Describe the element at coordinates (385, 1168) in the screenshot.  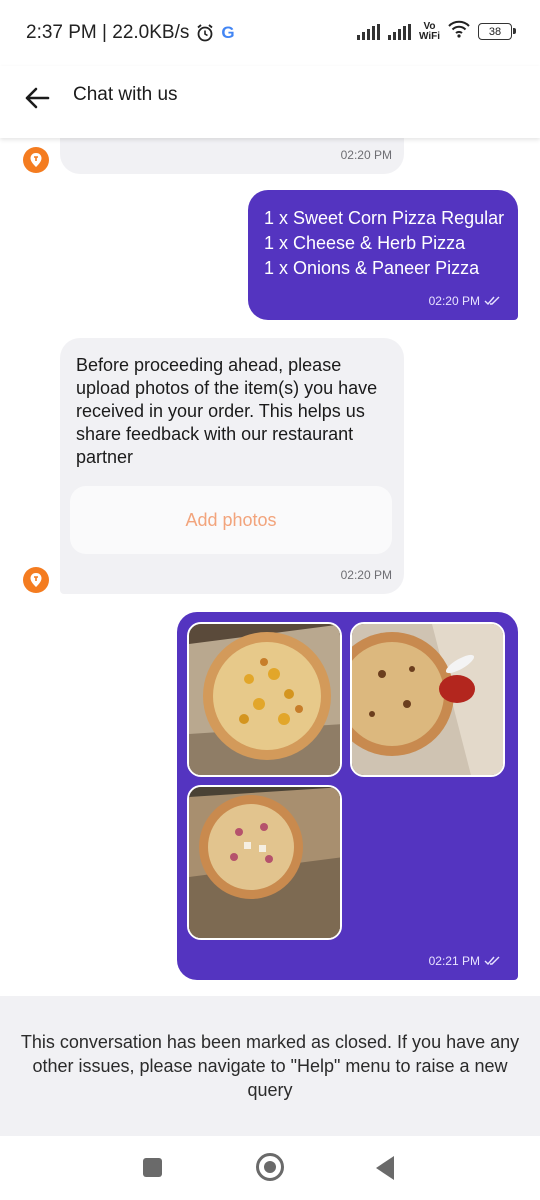
I see `system-back-button` at that location.